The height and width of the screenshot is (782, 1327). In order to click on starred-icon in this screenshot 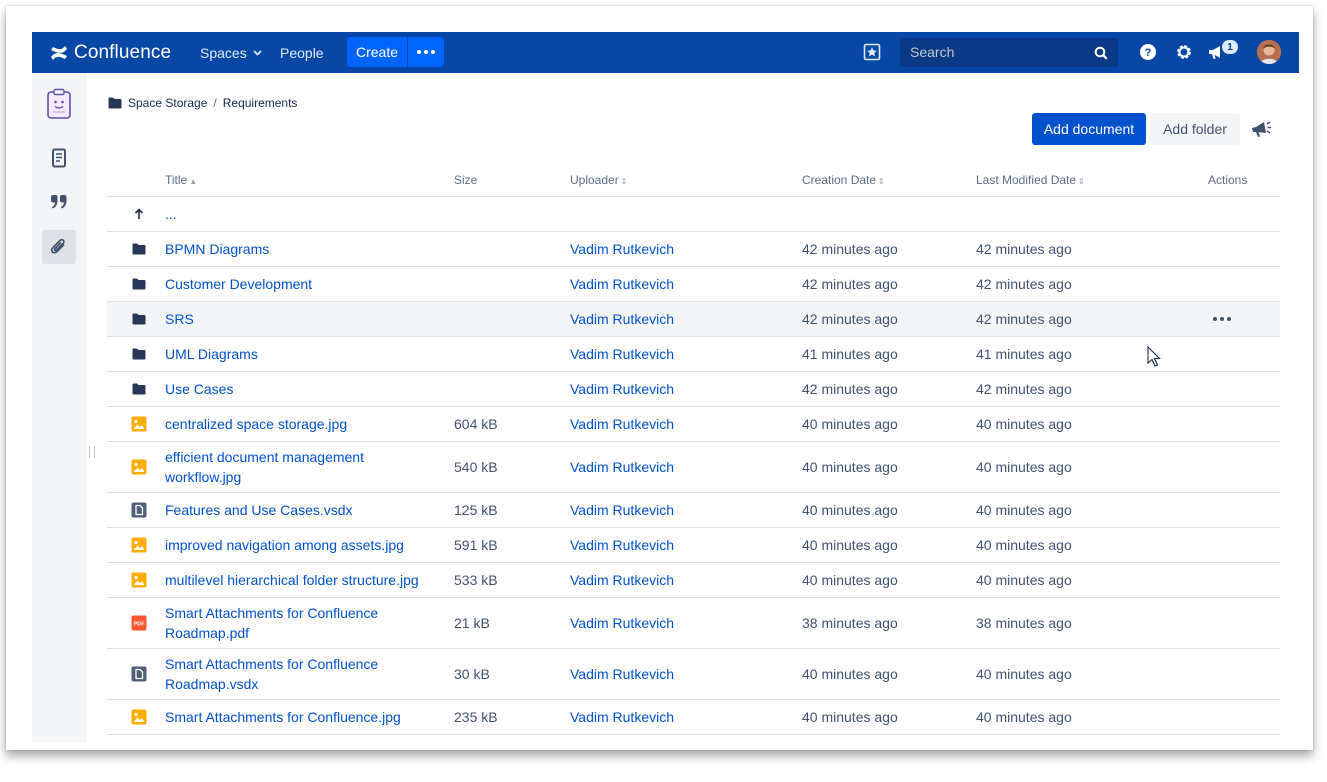, I will do `click(872, 52)`.